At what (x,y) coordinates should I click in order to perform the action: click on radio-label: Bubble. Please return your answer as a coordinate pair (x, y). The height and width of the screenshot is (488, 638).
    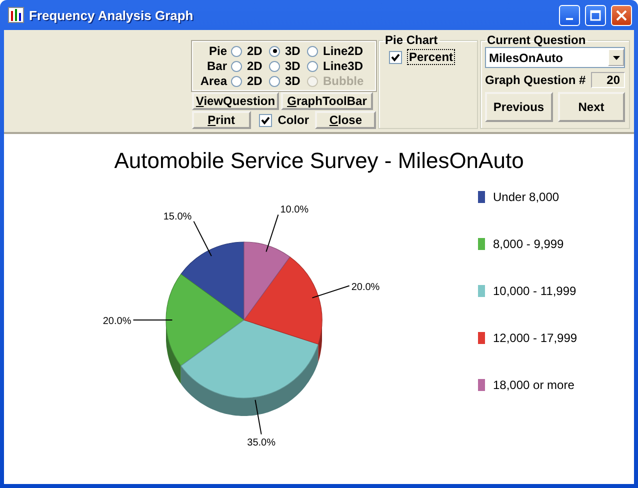
    Looking at the image, I should click on (344, 81).